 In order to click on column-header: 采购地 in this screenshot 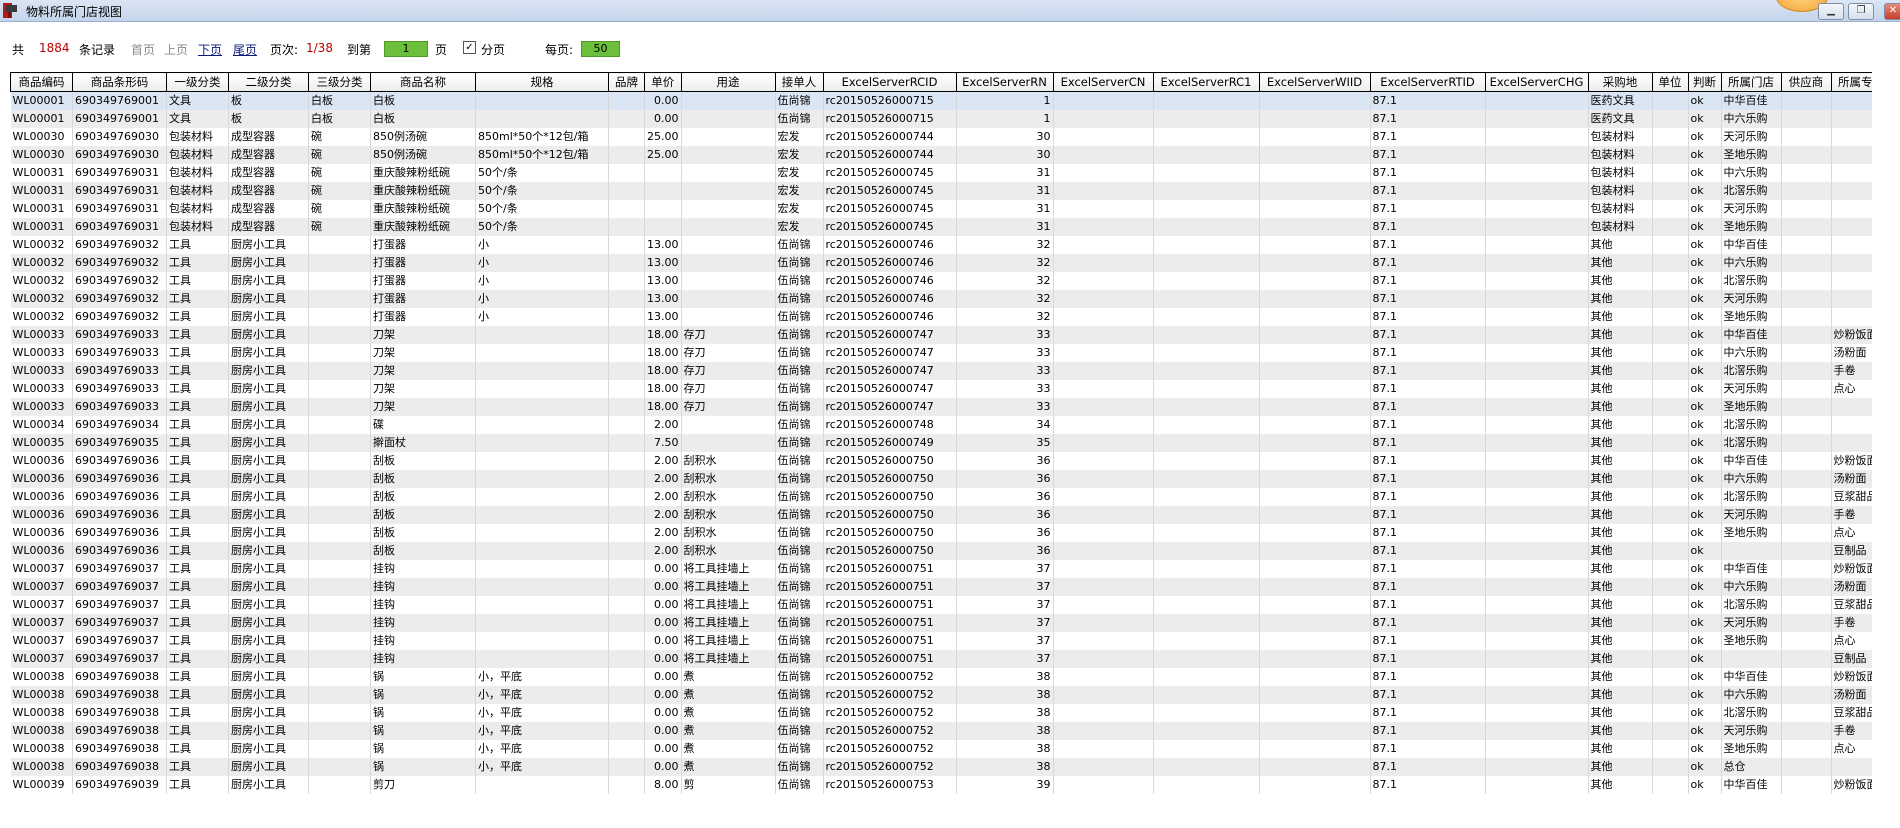, I will do `click(1620, 82)`.